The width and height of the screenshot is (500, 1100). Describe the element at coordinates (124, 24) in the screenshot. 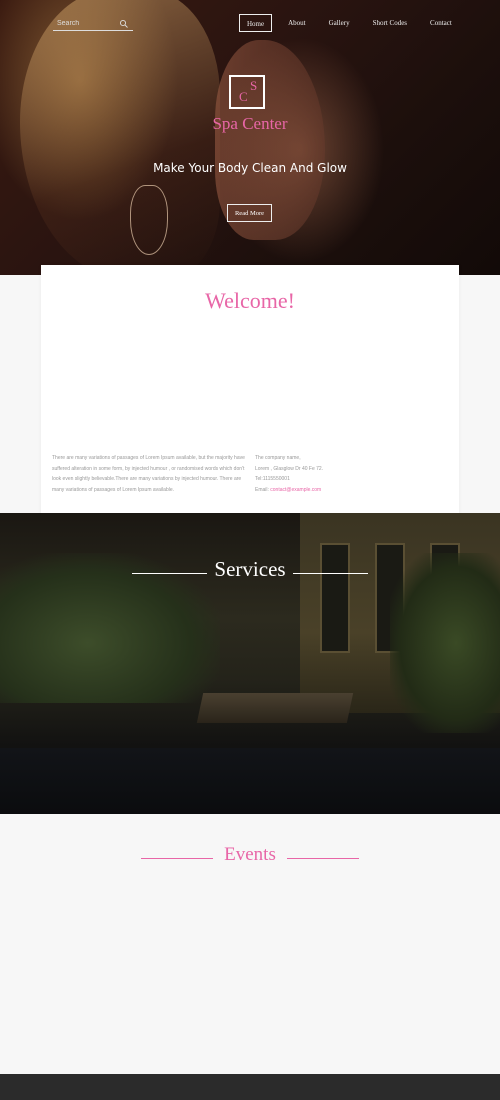

I see `search-icon` at that location.